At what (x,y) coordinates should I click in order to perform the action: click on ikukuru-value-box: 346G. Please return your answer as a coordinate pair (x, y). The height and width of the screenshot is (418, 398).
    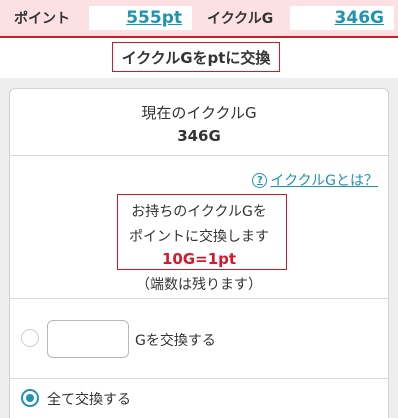
    Looking at the image, I should click on (342, 18).